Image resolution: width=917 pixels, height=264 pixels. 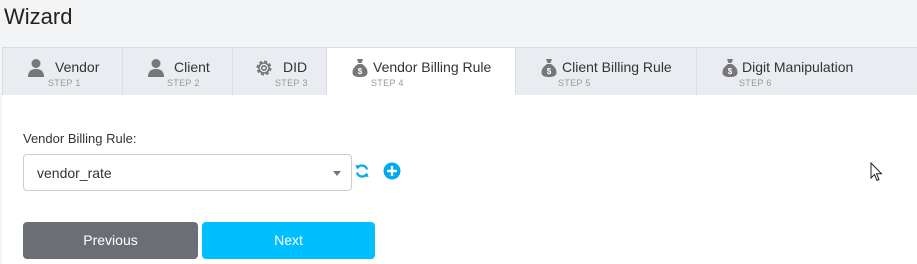 I want to click on tab-digit-manipulation: $ Digit Manipulation STEP 6, so click(x=807, y=71).